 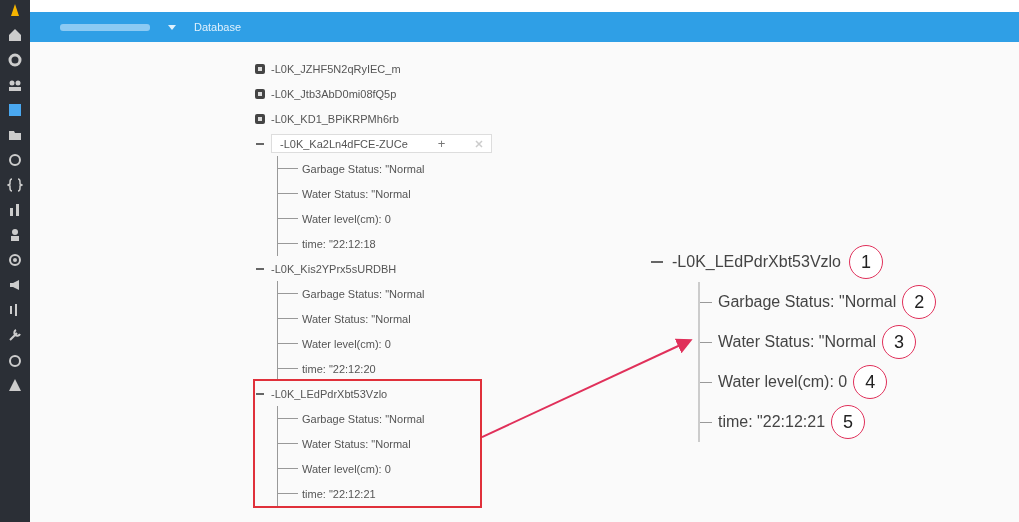 I want to click on triangle-icon, so click(x=15, y=385).